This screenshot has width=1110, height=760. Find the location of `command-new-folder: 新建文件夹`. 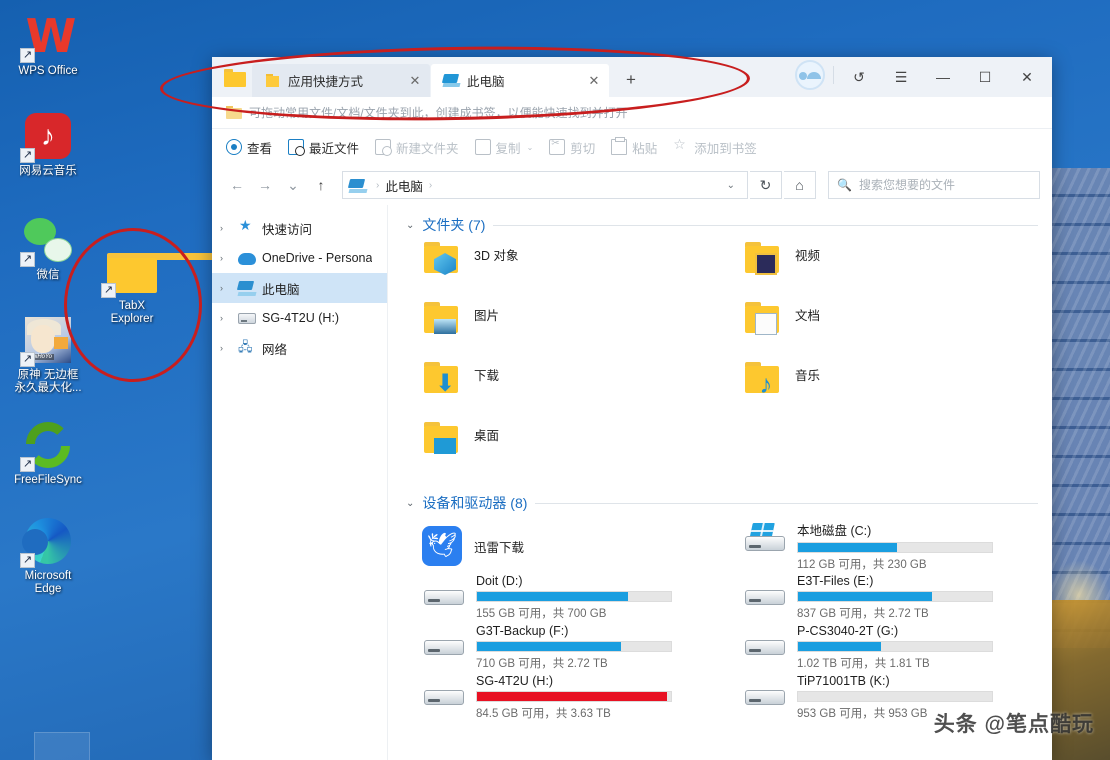

command-new-folder: 新建文件夹 is located at coordinates (417, 147).